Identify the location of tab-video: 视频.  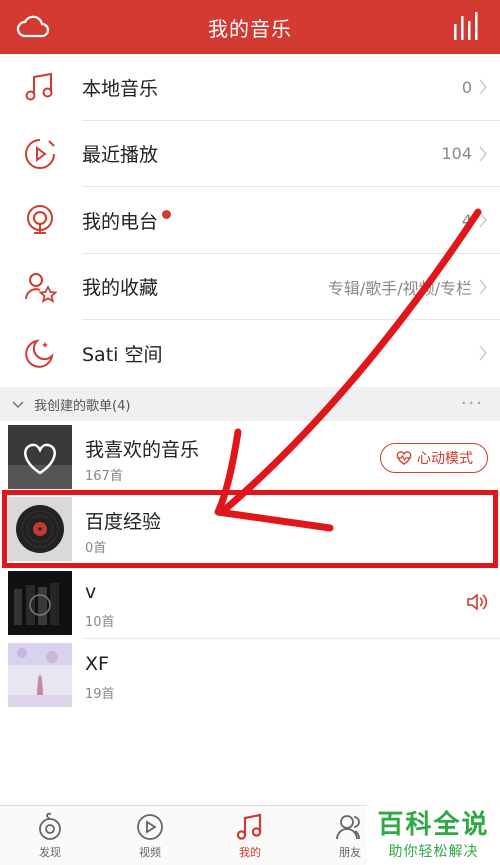
(150, 838).